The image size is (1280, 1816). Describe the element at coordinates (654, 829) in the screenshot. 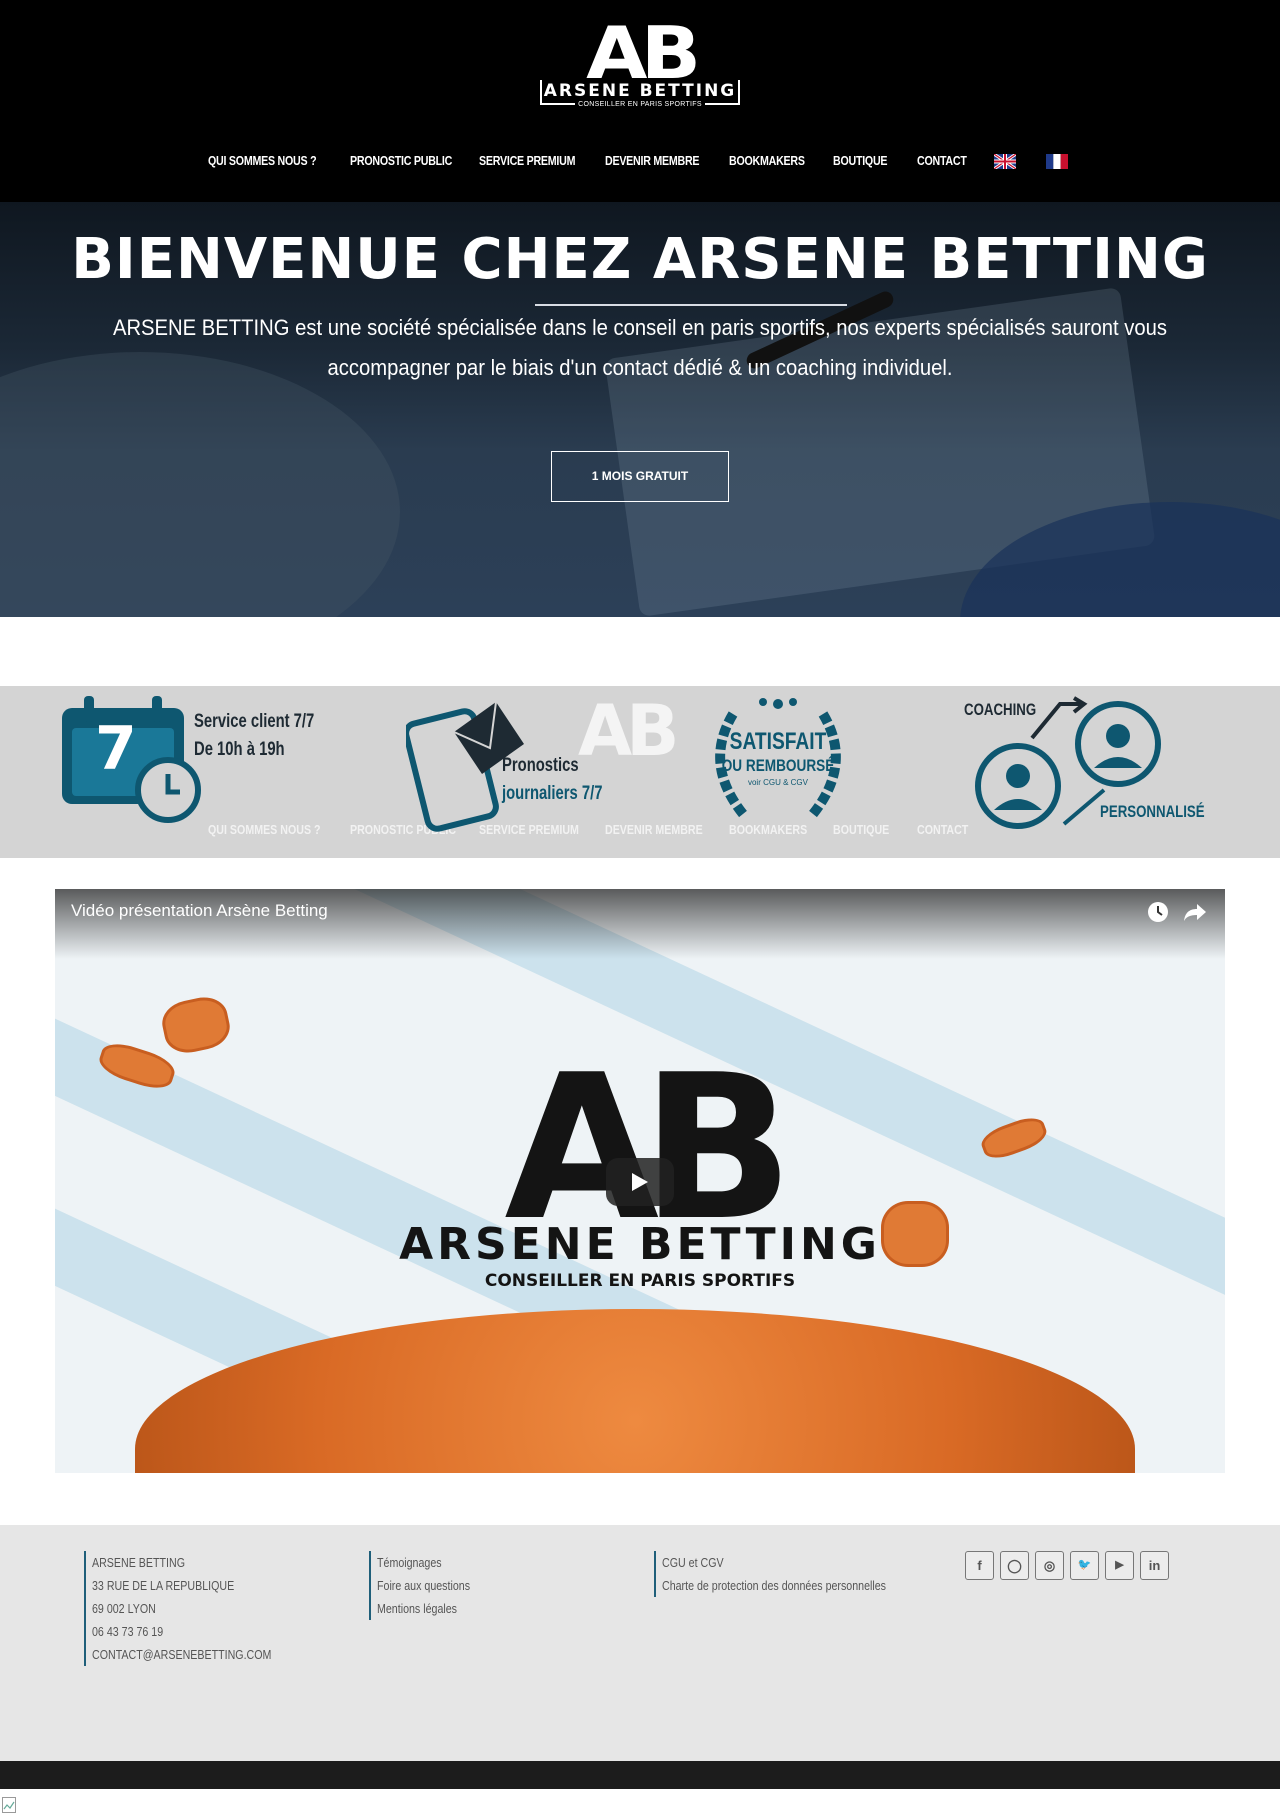

I see `ghost-nav-devenir: DEVENIR MEMBRE` at that location.